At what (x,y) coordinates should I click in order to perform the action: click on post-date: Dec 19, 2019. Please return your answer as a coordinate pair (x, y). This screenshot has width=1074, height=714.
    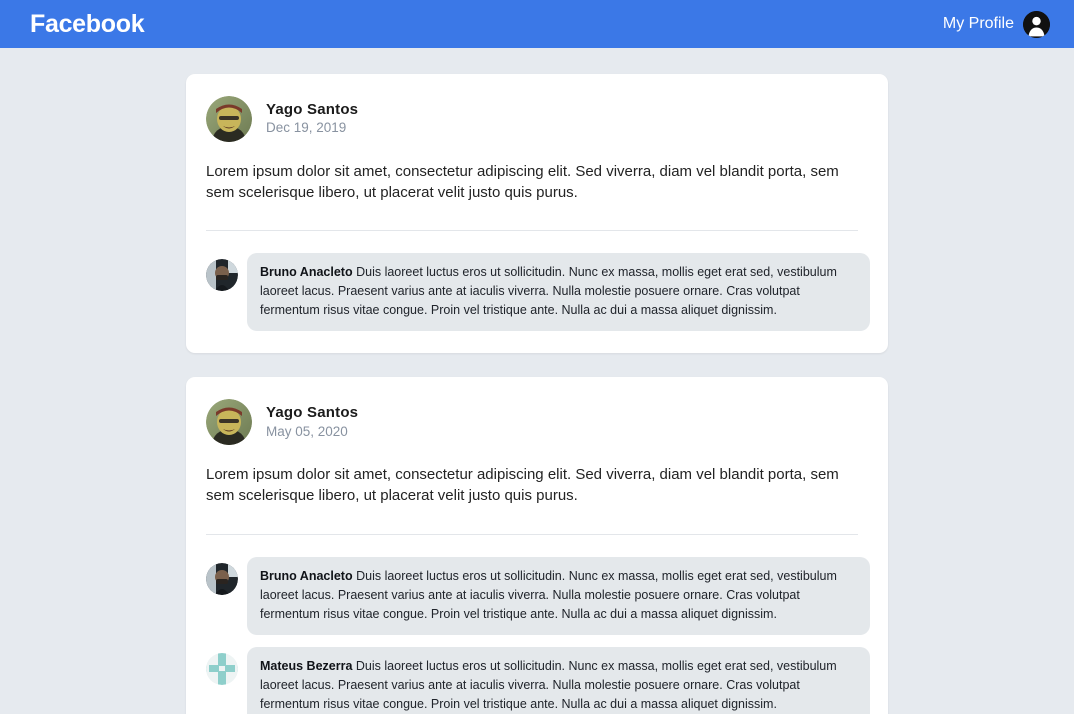
    Looking at the image, I should click on (306, 128).